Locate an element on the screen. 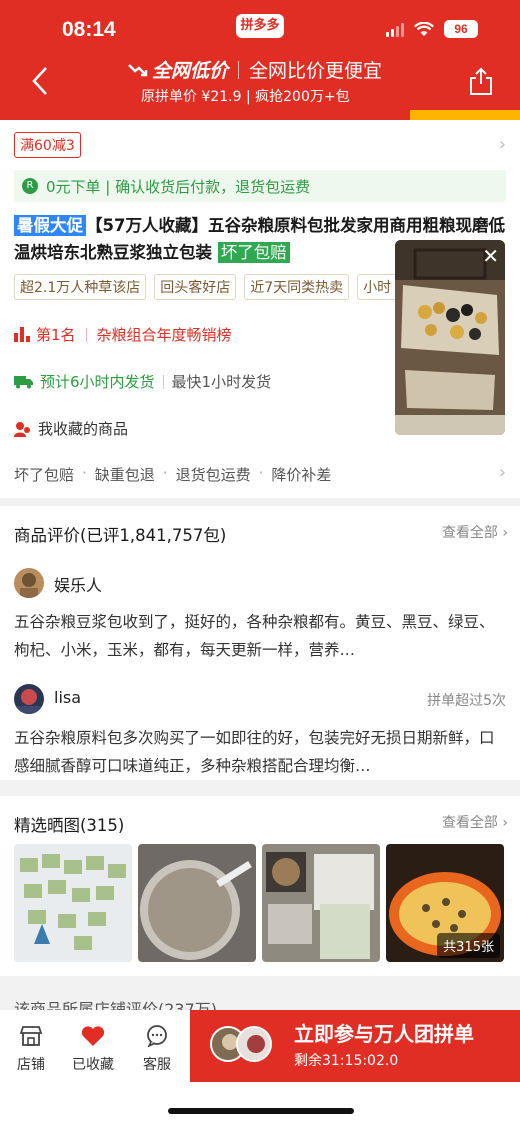 The height and width of the screenshot is (1124, 520). video-thumbnail is located at coordinates (450, 337).